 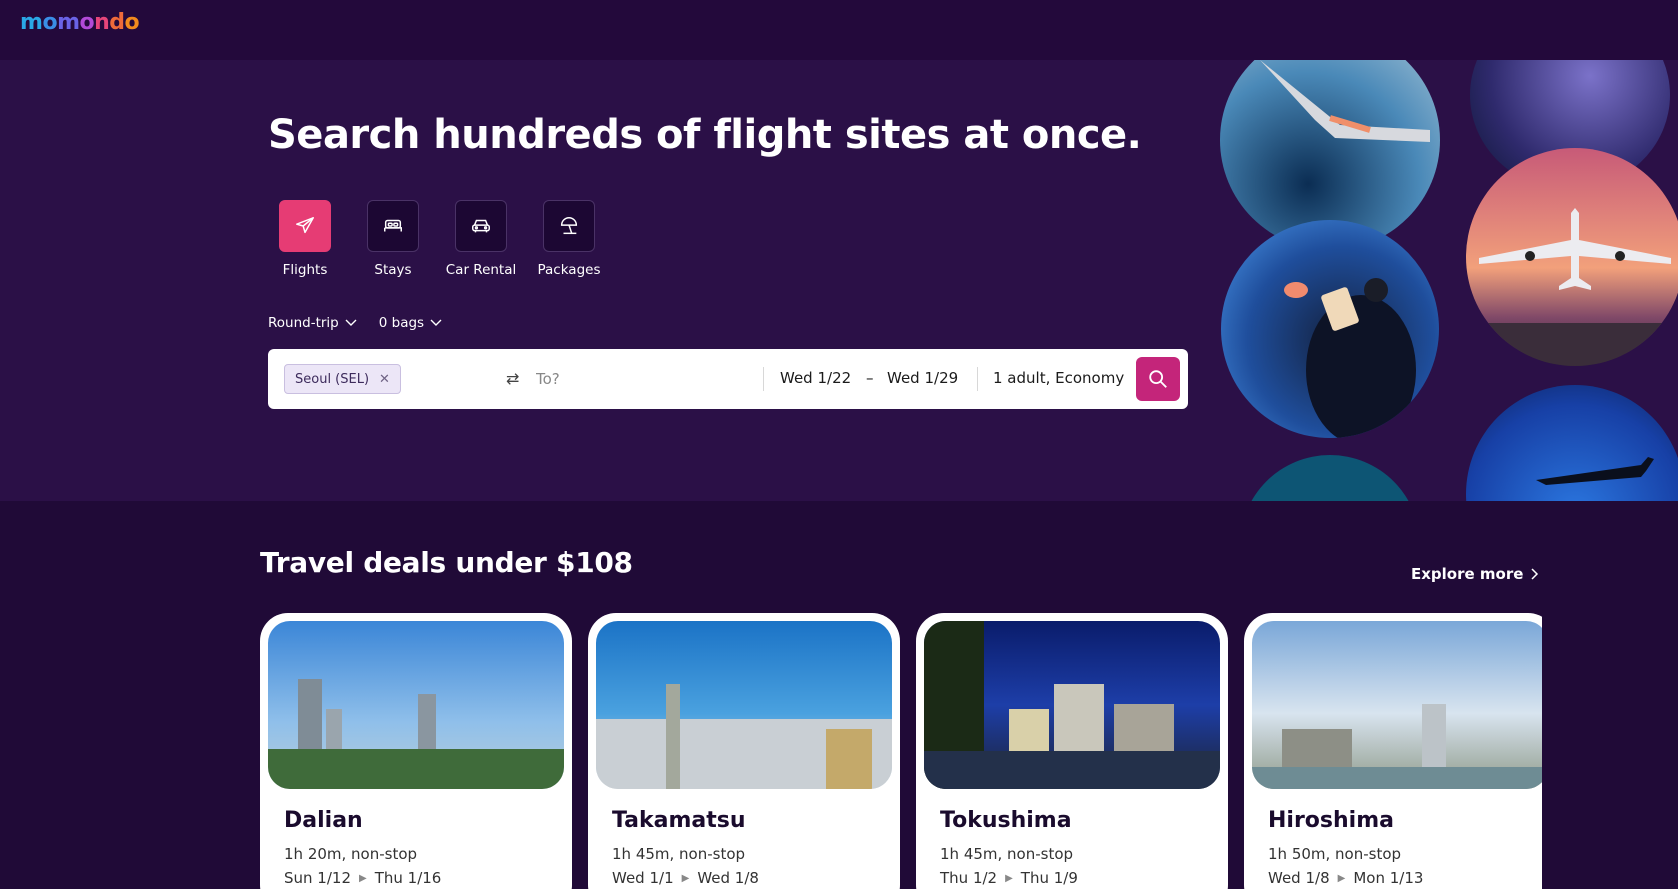 What do you see at coordinates (303, 323) in the screenshot?
I see `trip-type-label: Round-trip` at bounding box center [303, 323].